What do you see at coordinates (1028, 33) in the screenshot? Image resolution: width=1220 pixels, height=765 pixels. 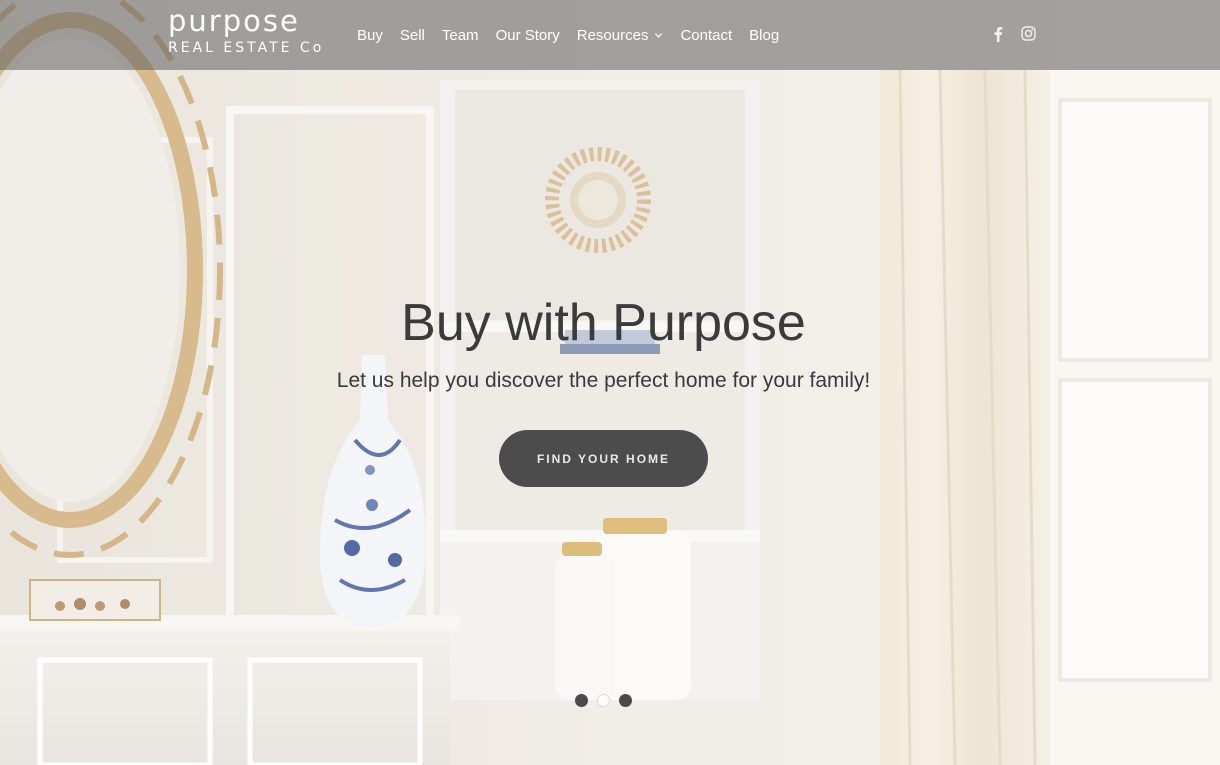 I see `instagram-icon` at bounding box center [1028, 33].